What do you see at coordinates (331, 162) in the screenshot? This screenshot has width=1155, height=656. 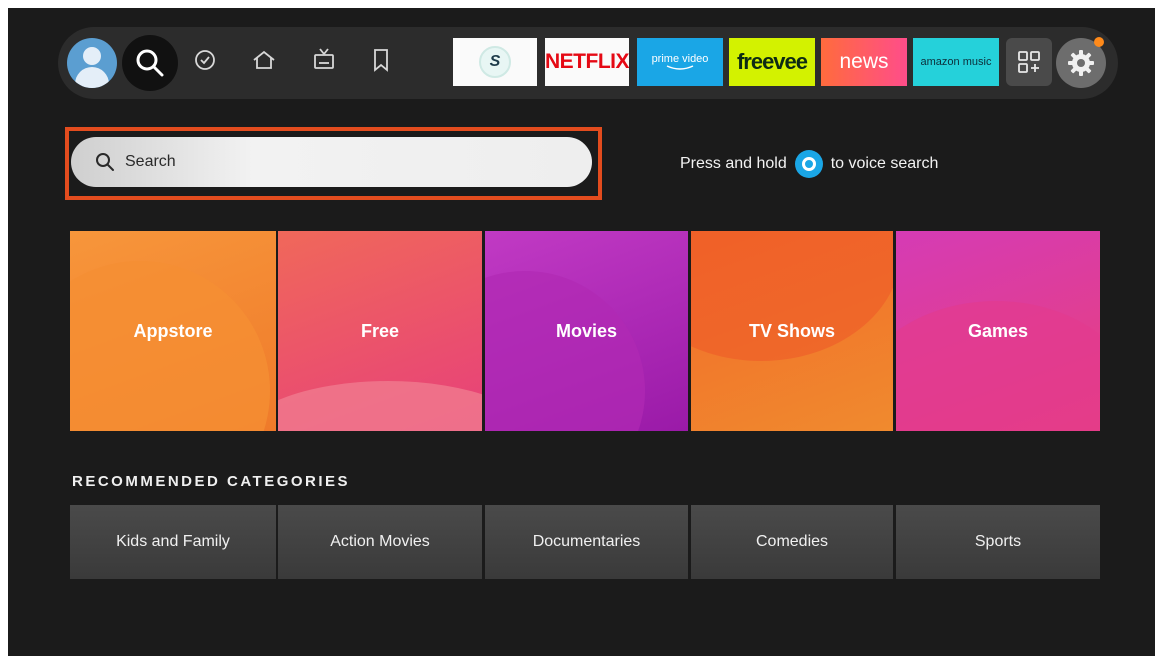 I see `search-input: Search` at bounding box center [331, 162].